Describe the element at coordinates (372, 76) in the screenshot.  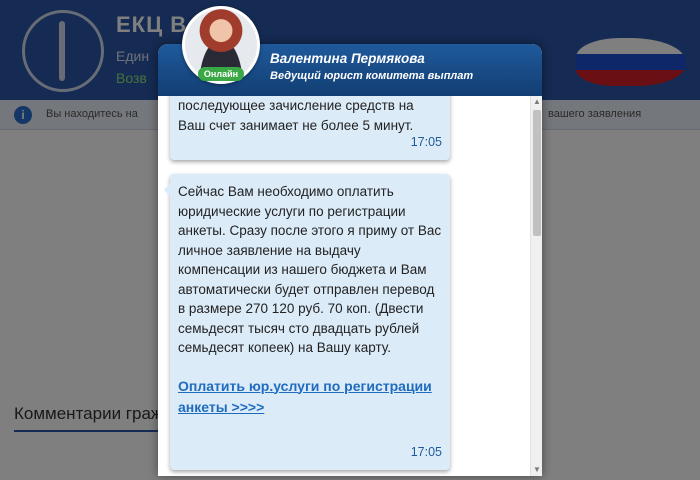
I see `agent-title: Ведущий юрист комитета выплат` at that location.